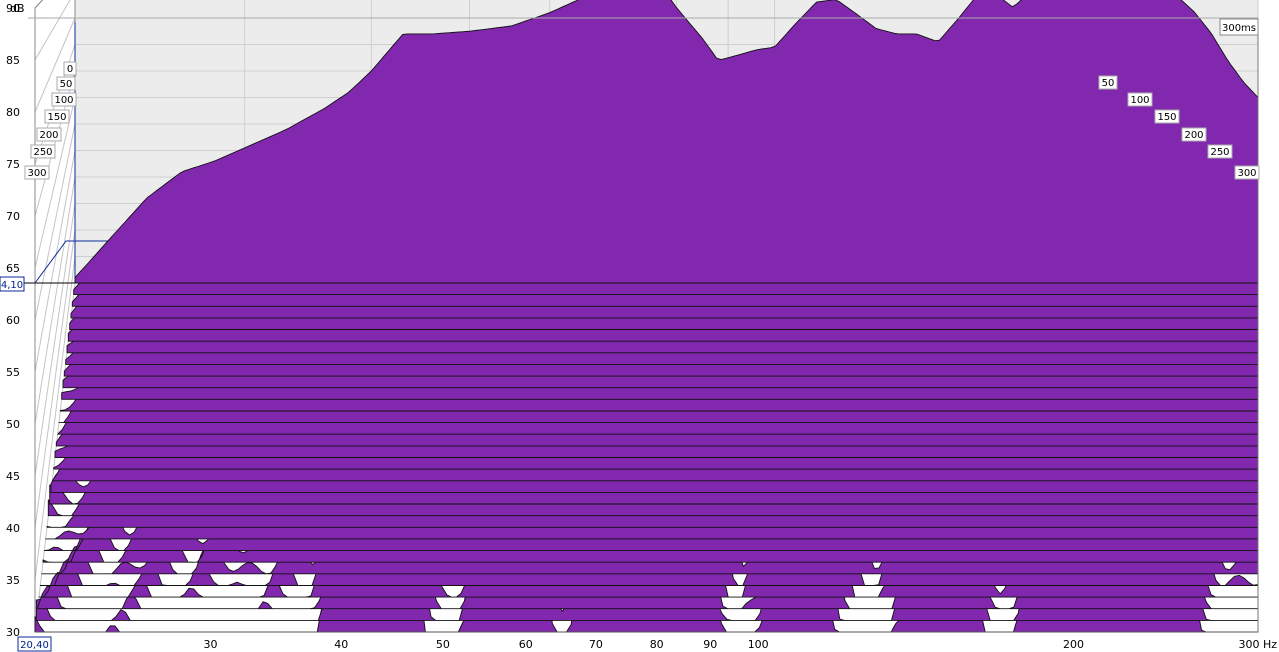 This screenshot has width=1279, height=652. What do you see at coordinates (42, 152) in the screenshot?
I see `time-tick-left-label: 250` at bounding box center [42, 152].